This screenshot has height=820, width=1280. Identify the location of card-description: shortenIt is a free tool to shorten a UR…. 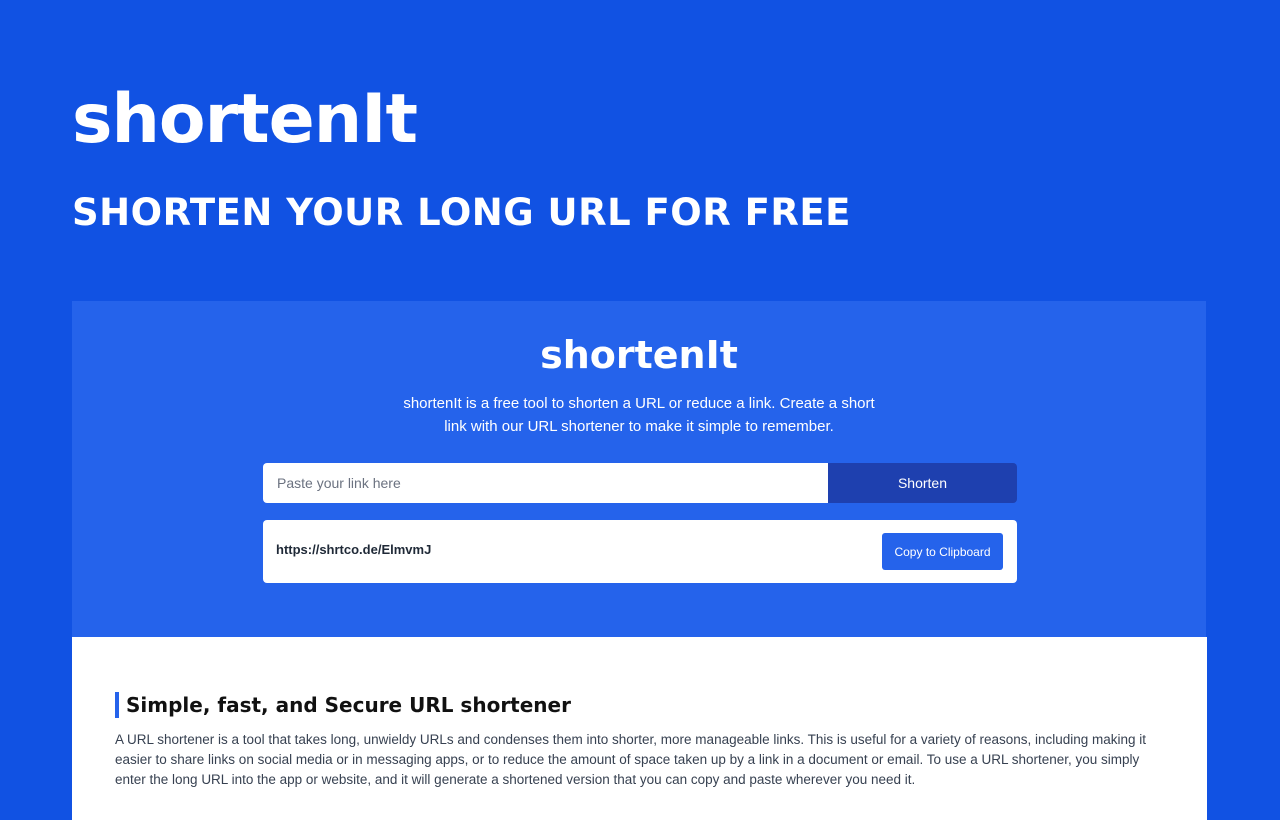
(639, 415).